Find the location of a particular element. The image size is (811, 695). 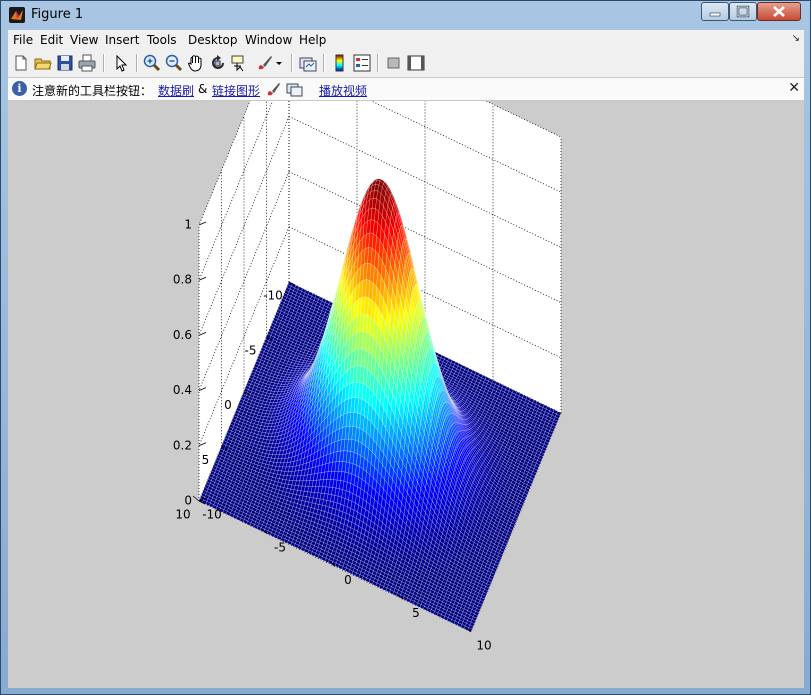

brush-dropdown-icon is located at coordinates (280, 63).